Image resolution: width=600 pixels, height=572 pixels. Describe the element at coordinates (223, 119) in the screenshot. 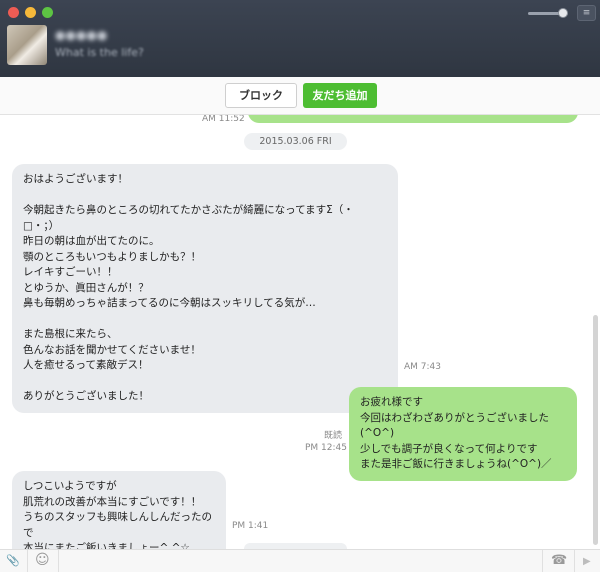

I see `message-time: AM 11:52` at that location.